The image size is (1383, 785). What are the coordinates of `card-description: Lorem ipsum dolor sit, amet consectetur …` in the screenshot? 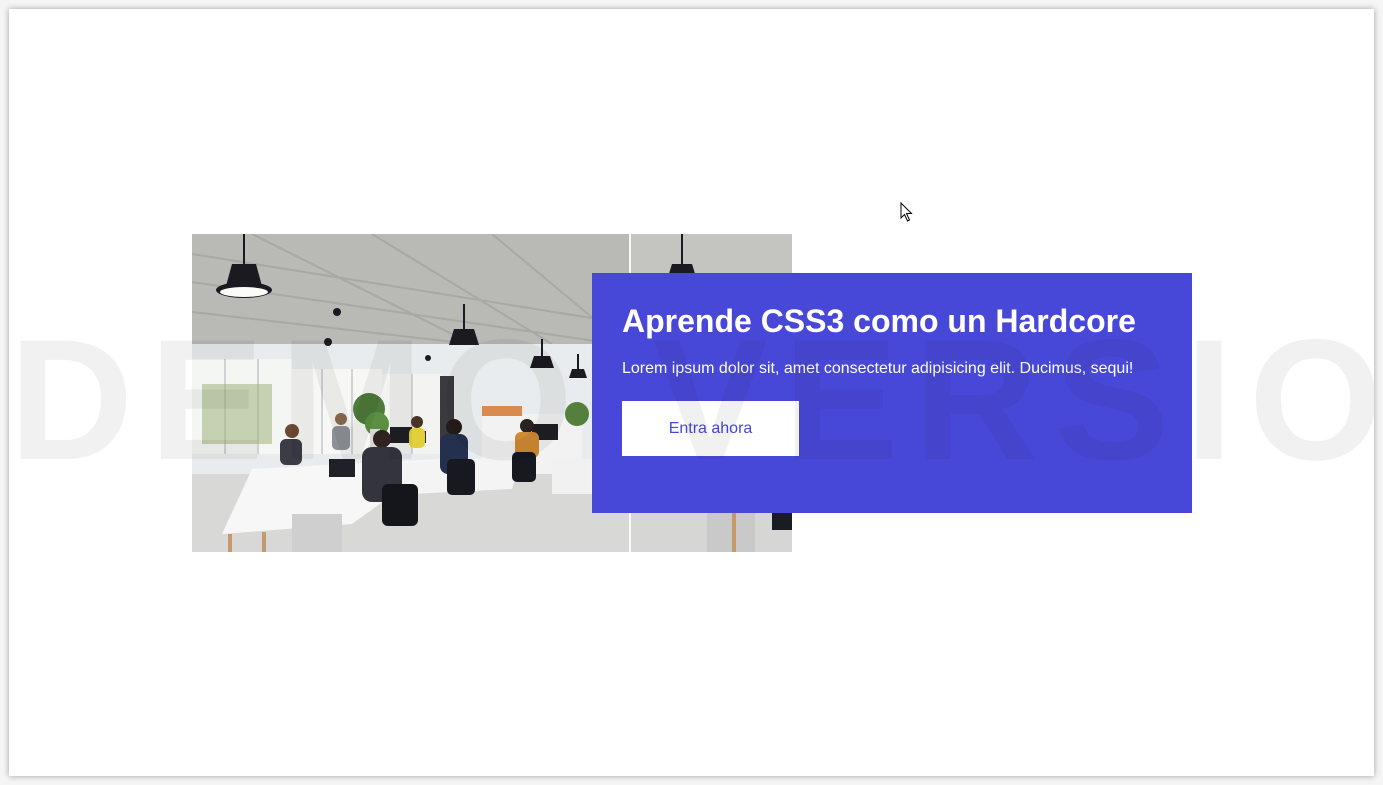 It's located at (878, 368).